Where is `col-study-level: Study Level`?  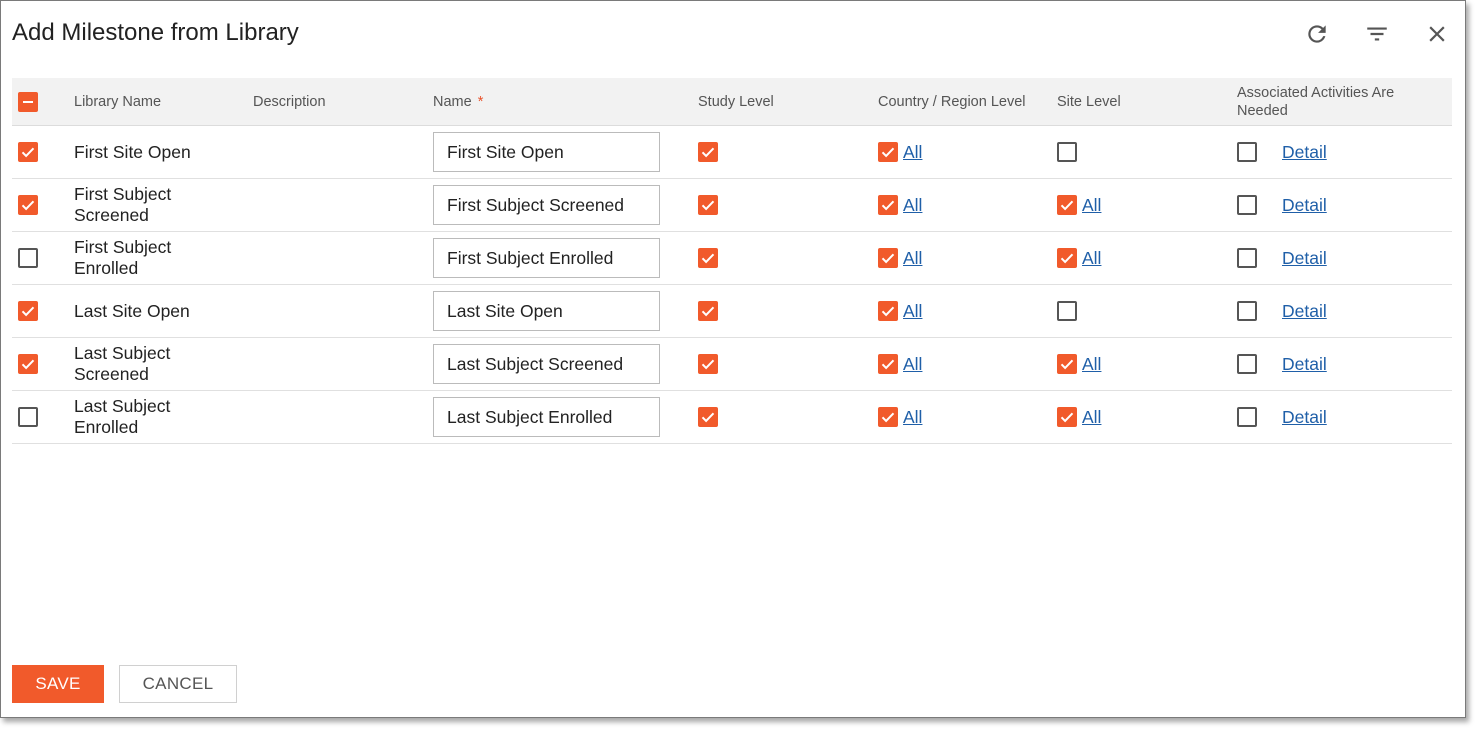 col-study-level: Study Level is located at coordinates (736, 101).